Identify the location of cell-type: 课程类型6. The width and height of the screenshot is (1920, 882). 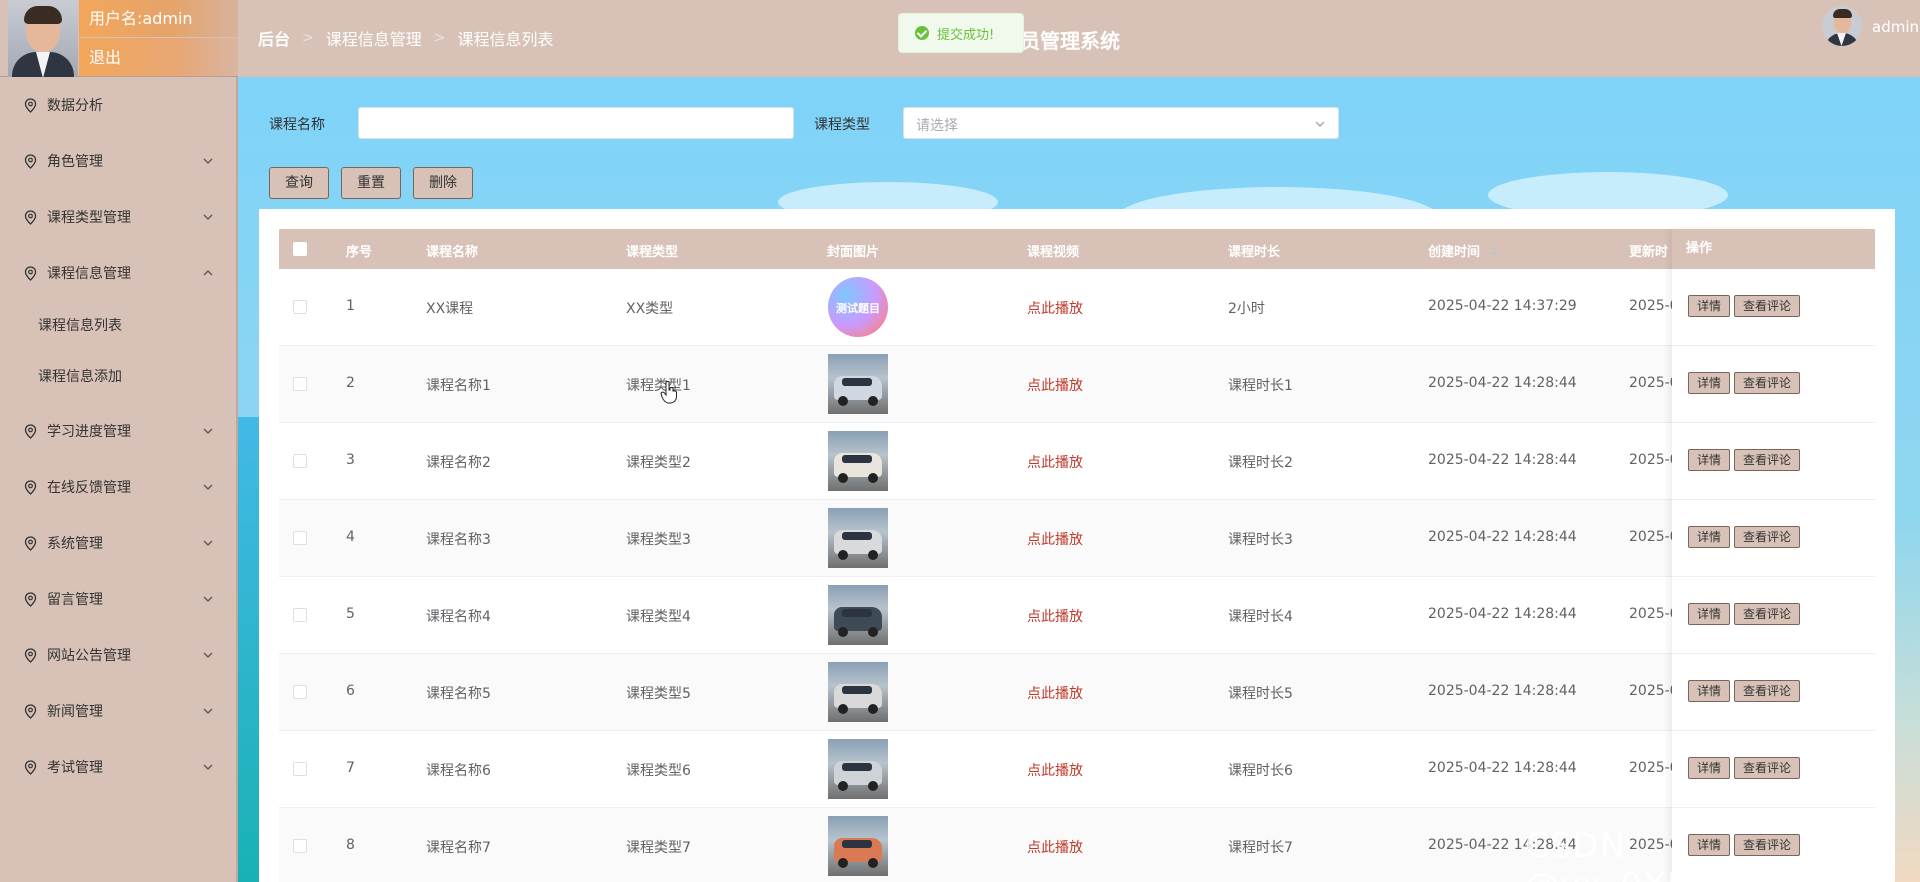
(658, 771).